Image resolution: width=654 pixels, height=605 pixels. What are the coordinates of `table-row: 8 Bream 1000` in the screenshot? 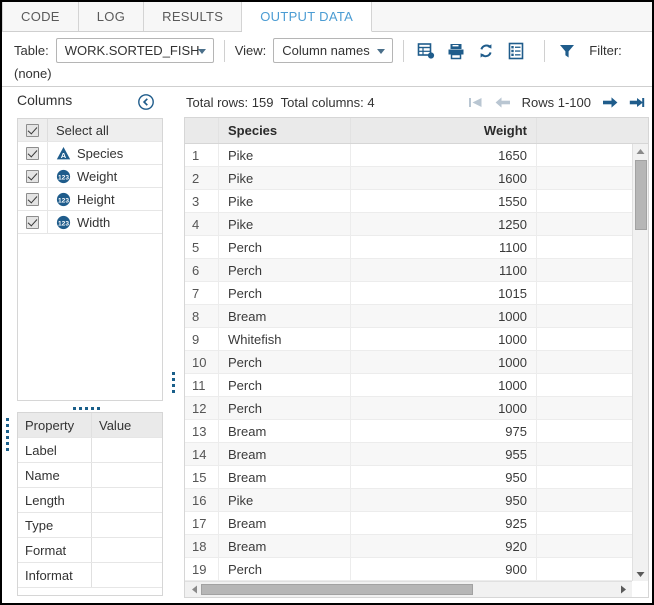 It's located at (408, 316).